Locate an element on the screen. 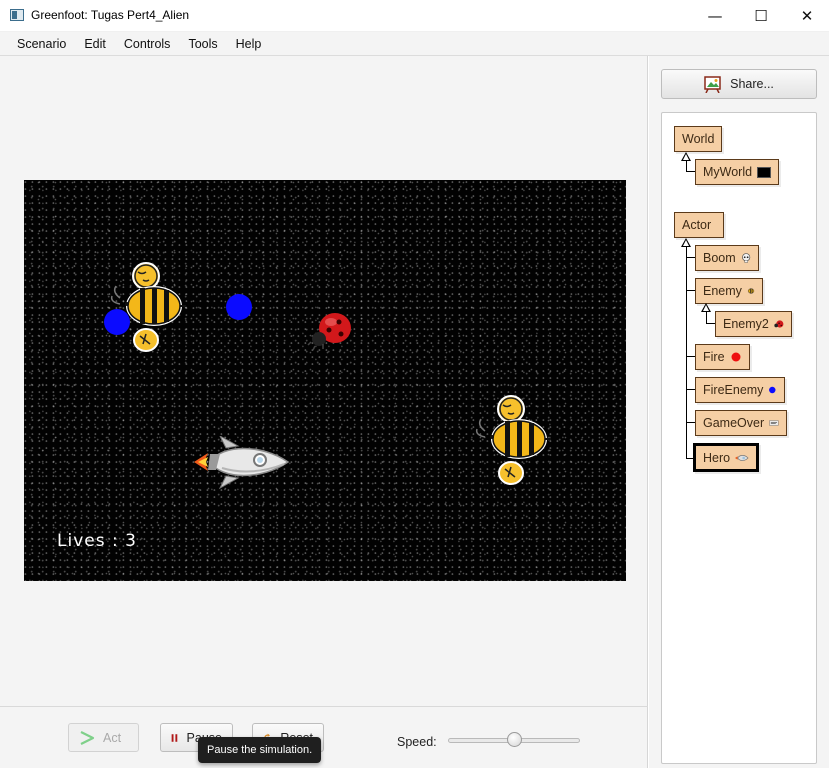 The height and width of the screenshot is (768, 829). enemy2-ladybug is located at coordinates (331, 330).